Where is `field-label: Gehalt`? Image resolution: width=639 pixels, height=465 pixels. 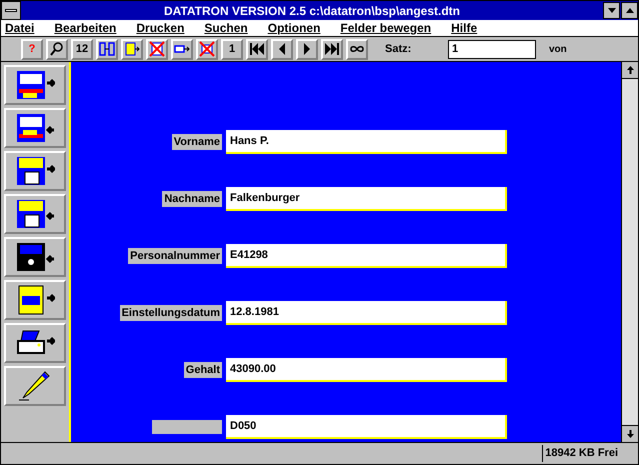
field-label: Gehalt is located at coordinates (203, 370).